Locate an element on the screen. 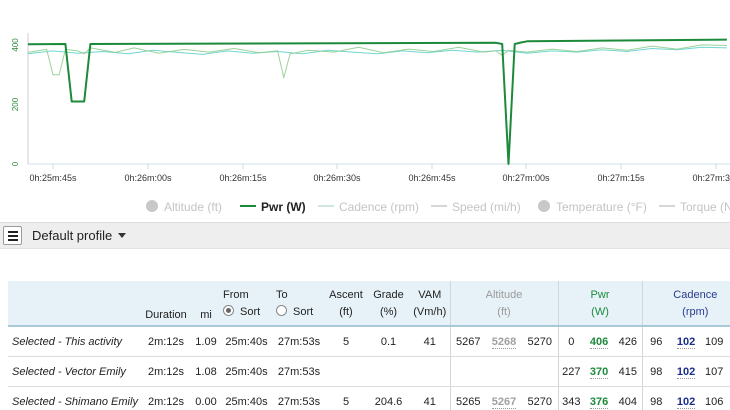 The image size is (730, 410). cell-pwr-min: 227 is located at coordinates (571, 371).